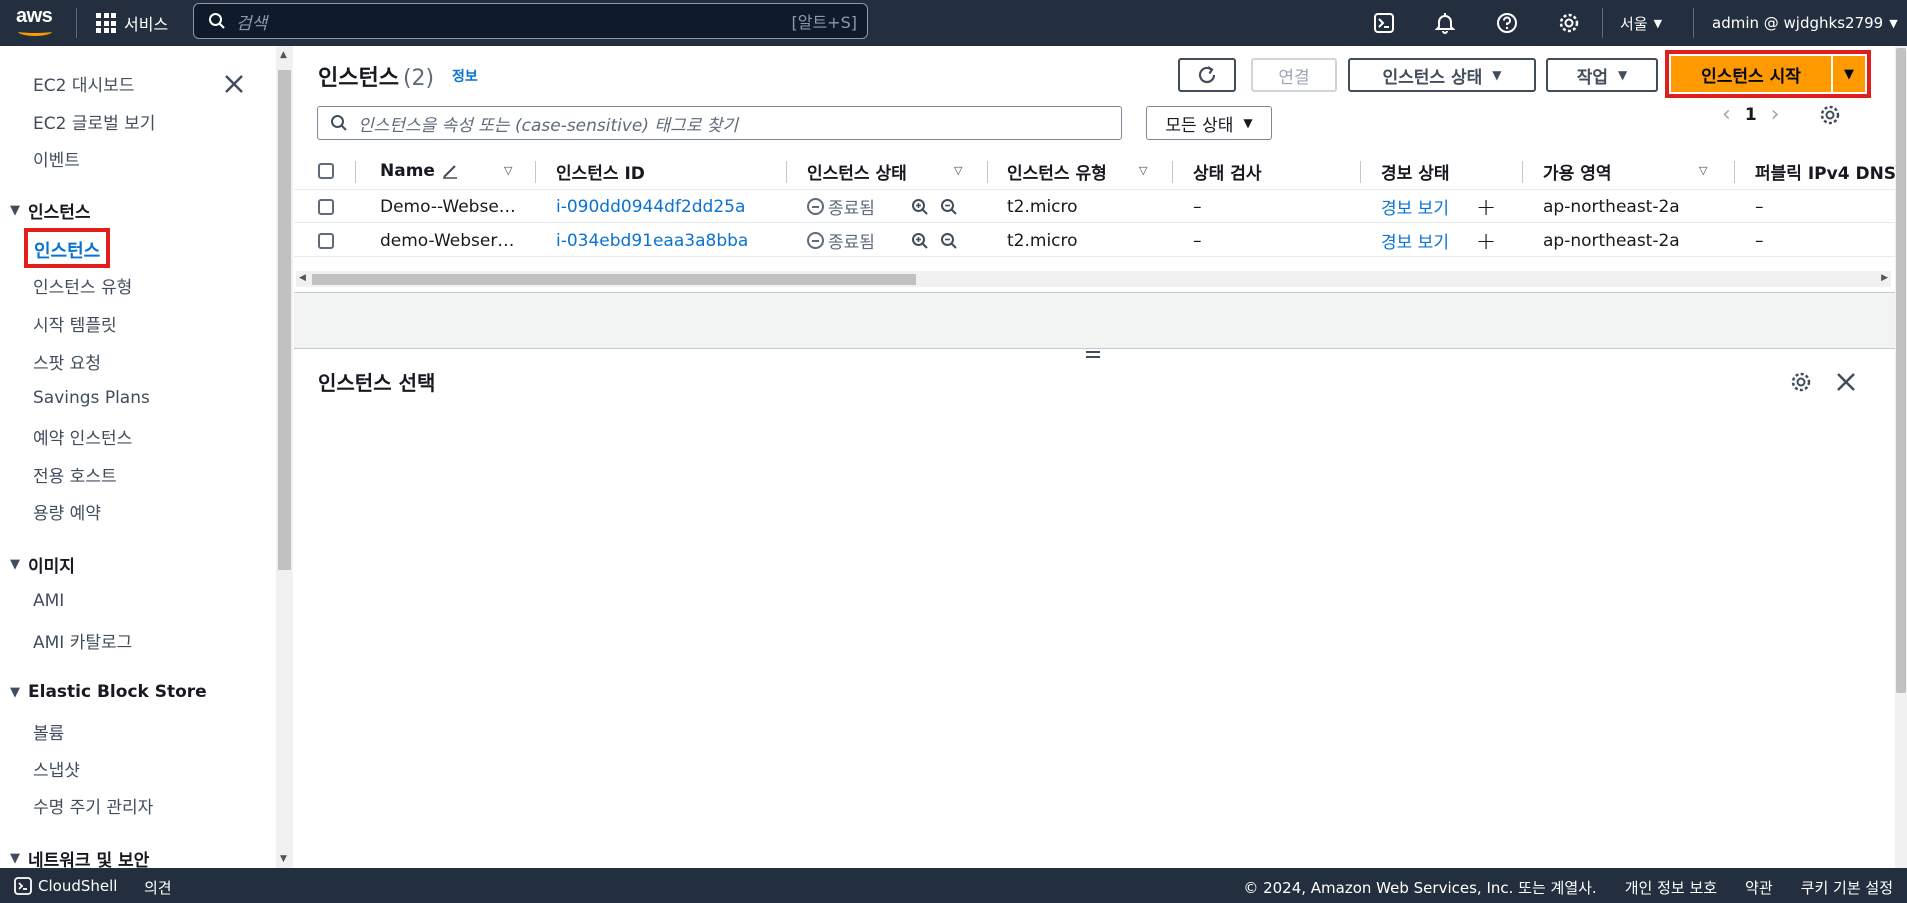 The image size is (1907, 903). Describe the element at coordinates (652, 240) in the screenshot. I see `cell-instance-id-link: i-034ebd91eaa3a8bba` at that location.